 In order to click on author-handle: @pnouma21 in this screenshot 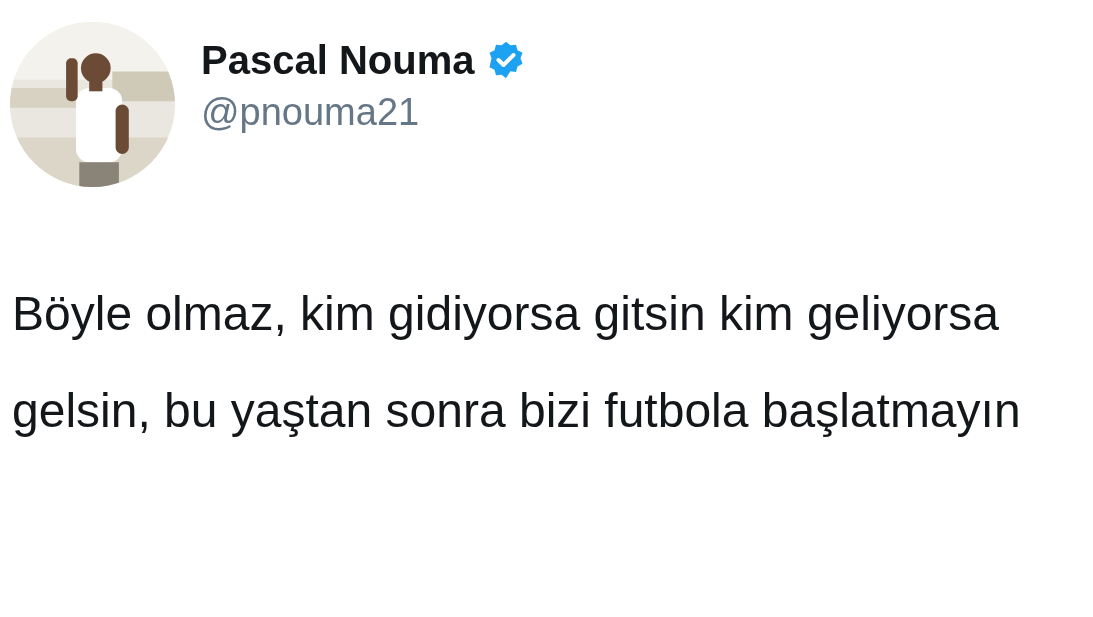, I will do `click(364, 112)`.